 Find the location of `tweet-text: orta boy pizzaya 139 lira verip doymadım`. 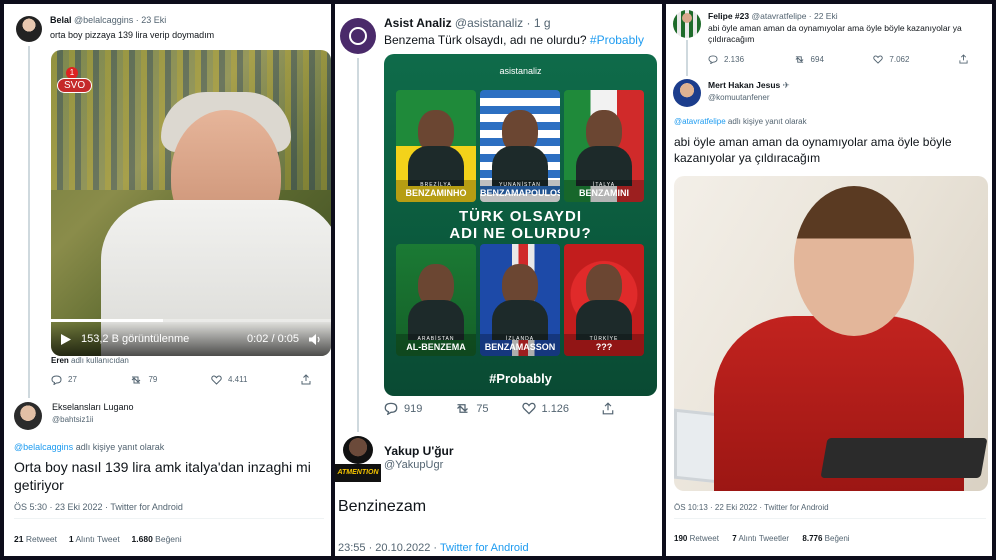

tweet-text: orta boy pizzaya 139 lira verip doymadım is located at coordinates (132, 35).